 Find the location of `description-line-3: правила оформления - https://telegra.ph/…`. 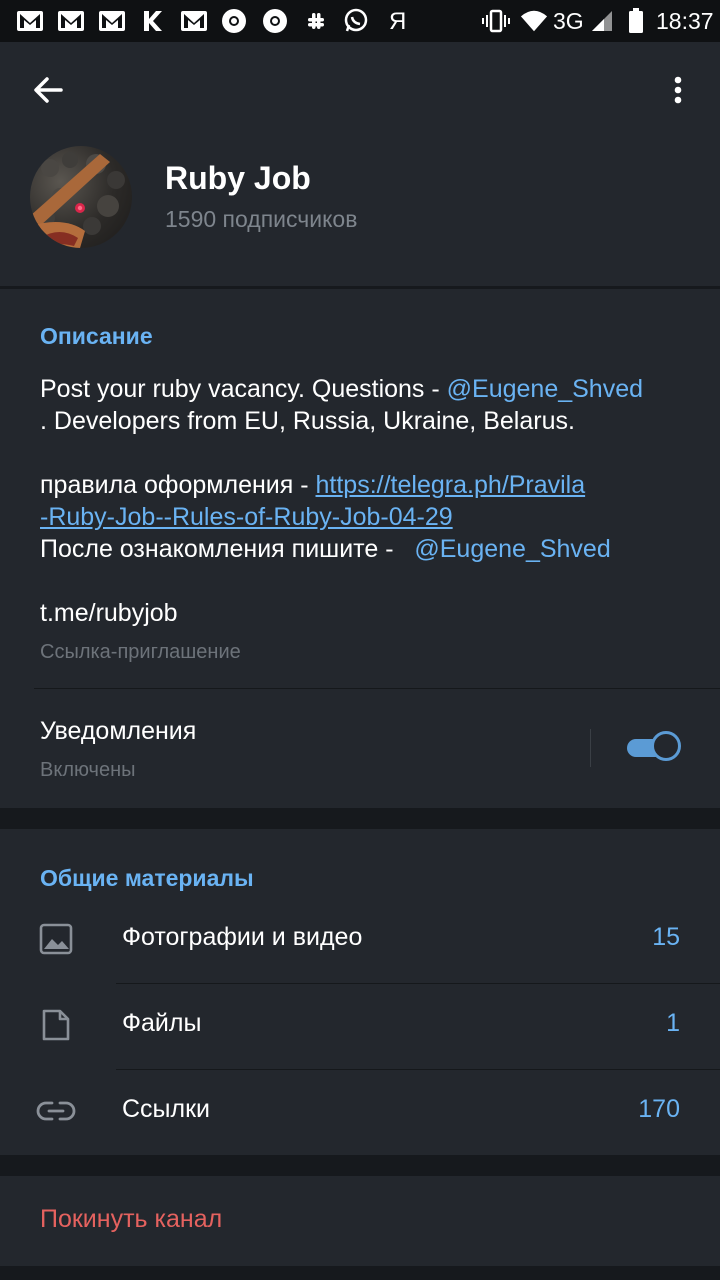

description-line-3: правила оформления - https://telegra.ph/… is located at coordinates (312, 485).